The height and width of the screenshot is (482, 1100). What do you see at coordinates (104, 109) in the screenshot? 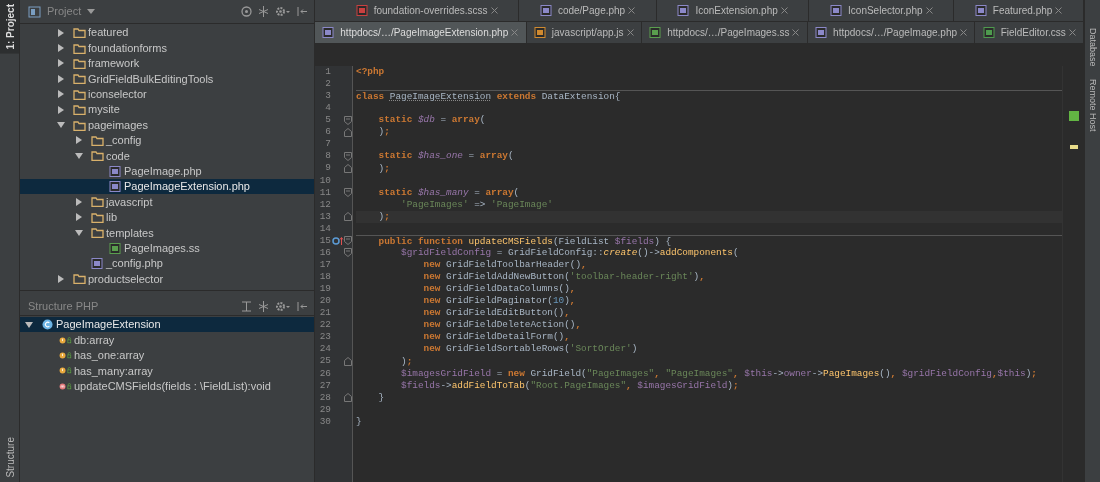
I see `folder-name: mysite` at bounding box center [104, 109].